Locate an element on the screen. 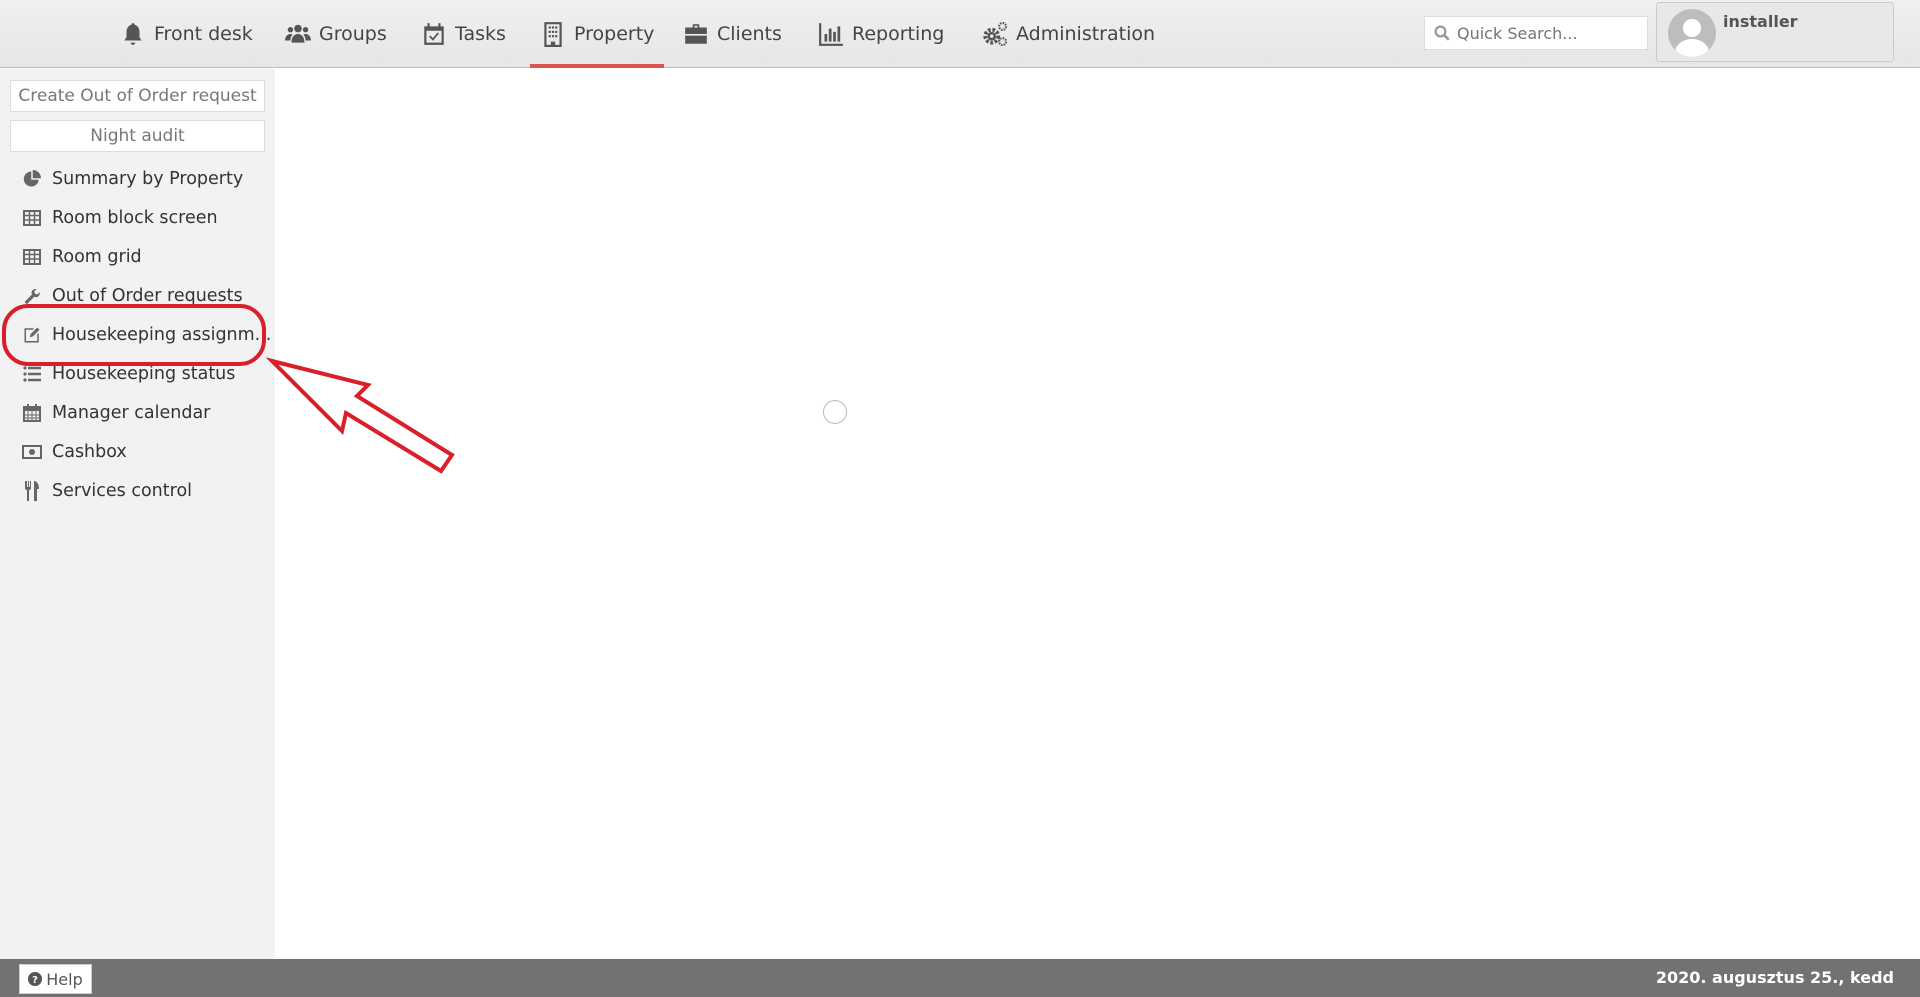  nav-administration: Administration is located at coordinates (1068, 34).